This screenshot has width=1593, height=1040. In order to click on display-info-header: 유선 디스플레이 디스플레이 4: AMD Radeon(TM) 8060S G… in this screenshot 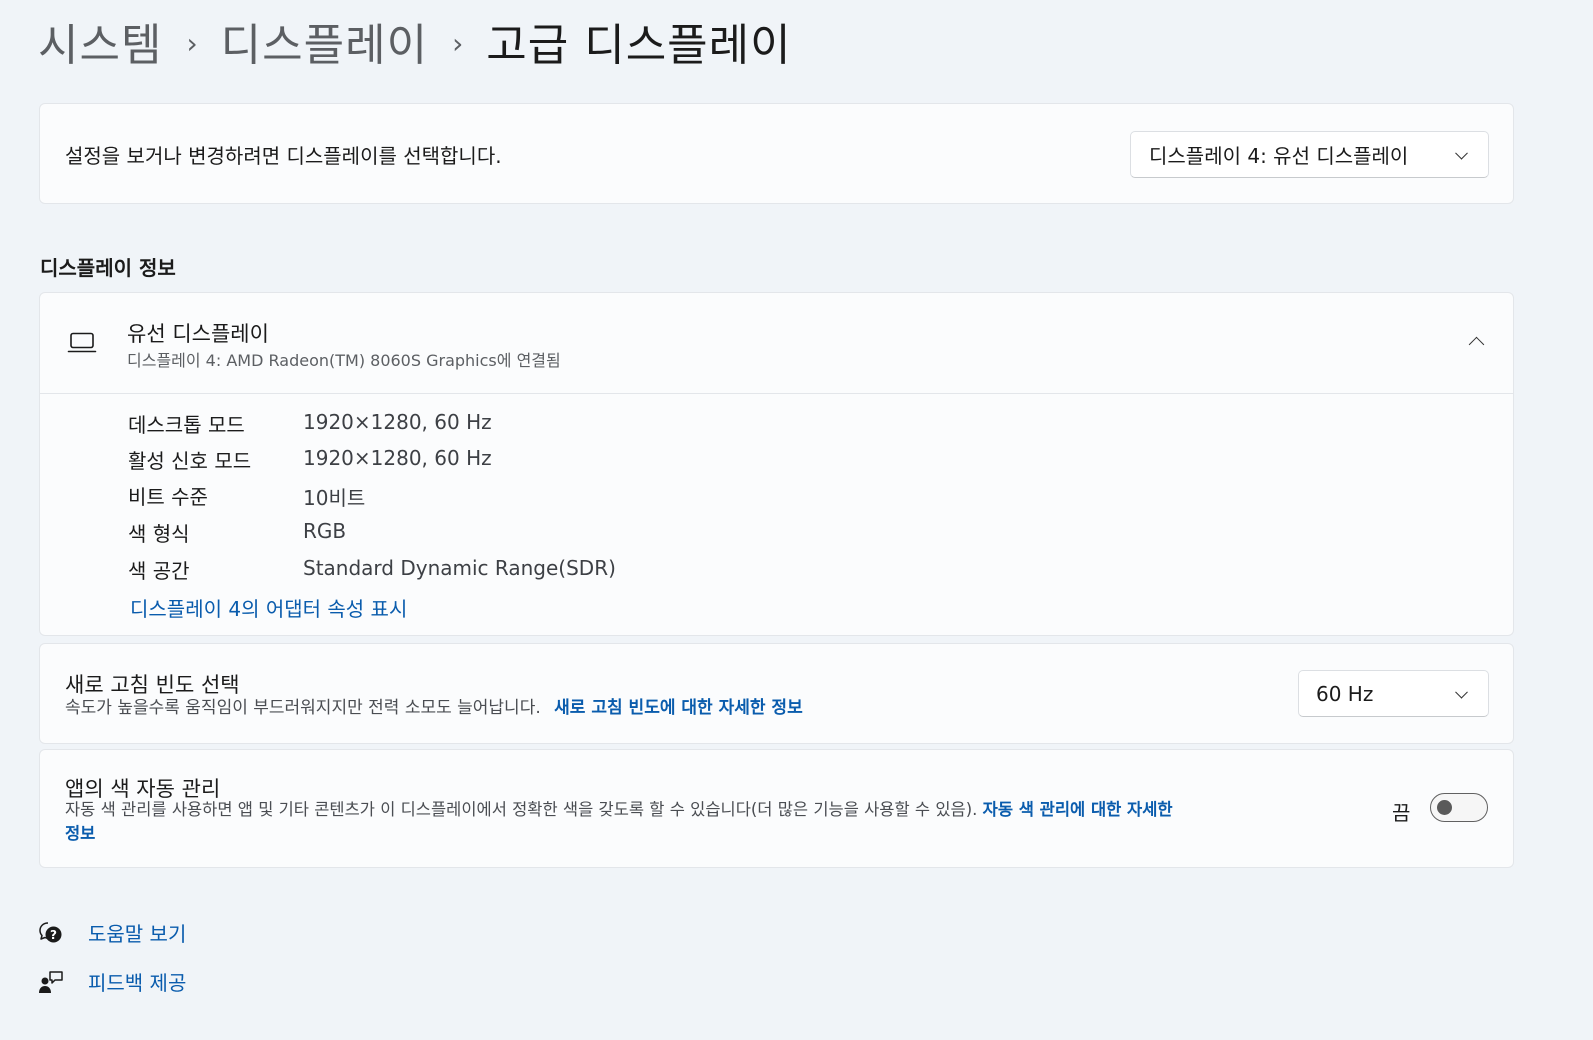, I will do `click(776, 343)`.